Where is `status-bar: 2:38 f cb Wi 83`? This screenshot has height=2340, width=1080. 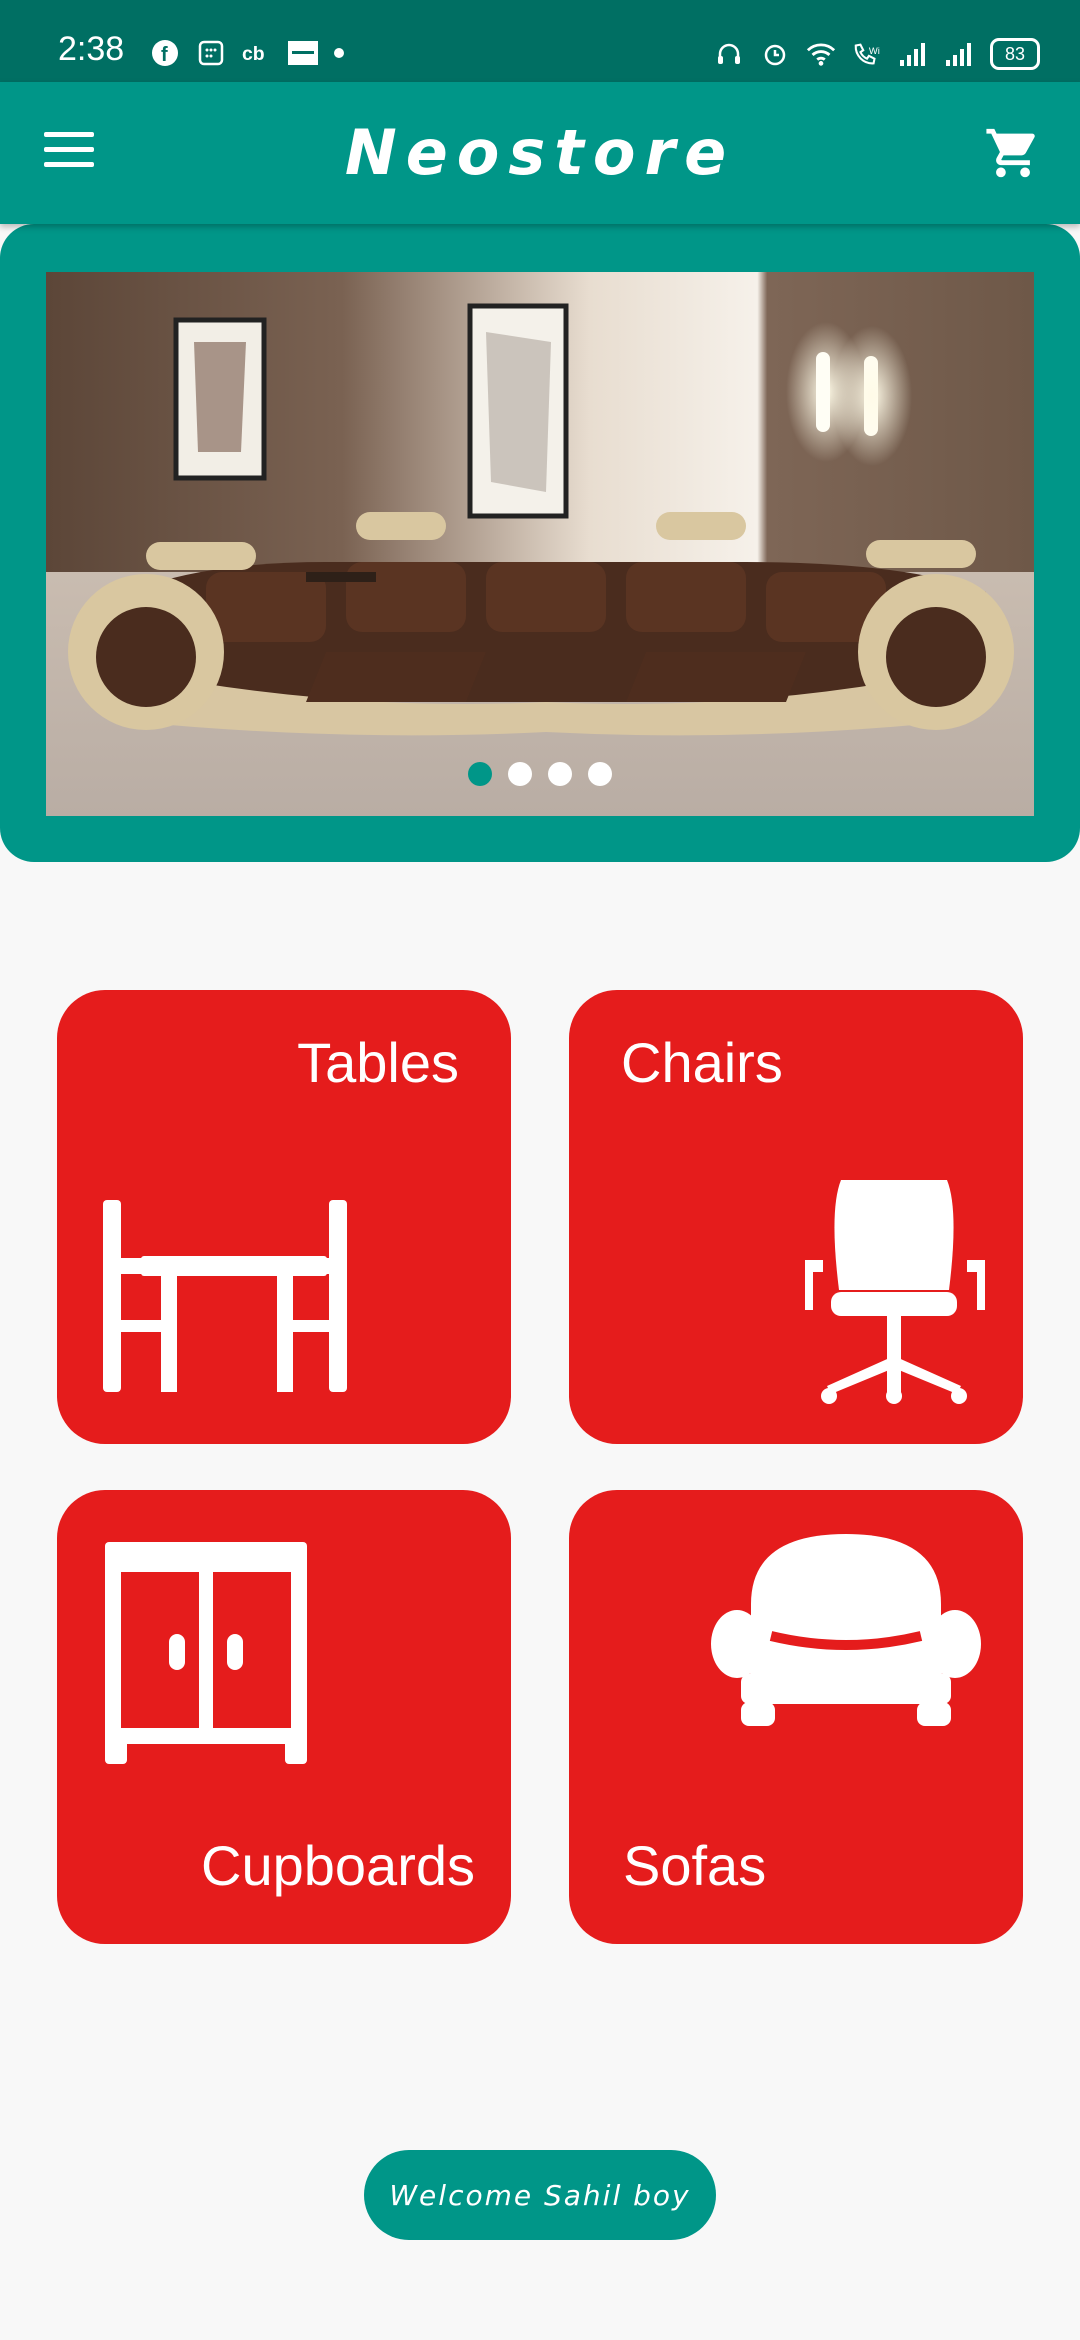
status-bar: 2:38 f cb Wi 83 is located at coordinates (540, 41).